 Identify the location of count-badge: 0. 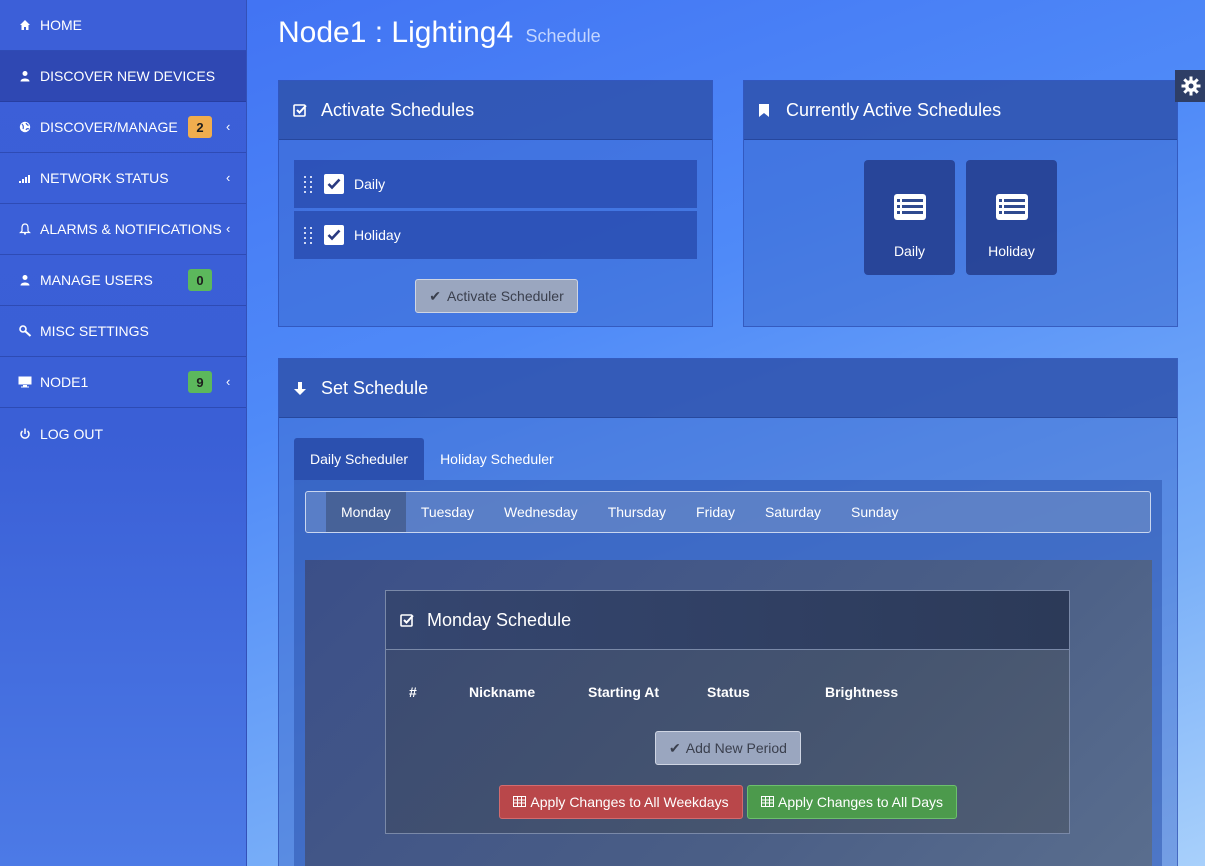
(200, 280).